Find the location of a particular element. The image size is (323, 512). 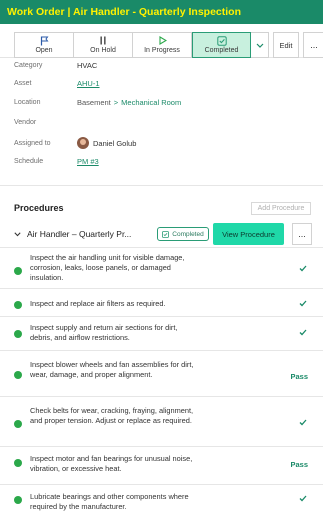

category-value: HVAC is located at coordinates (87, 65).